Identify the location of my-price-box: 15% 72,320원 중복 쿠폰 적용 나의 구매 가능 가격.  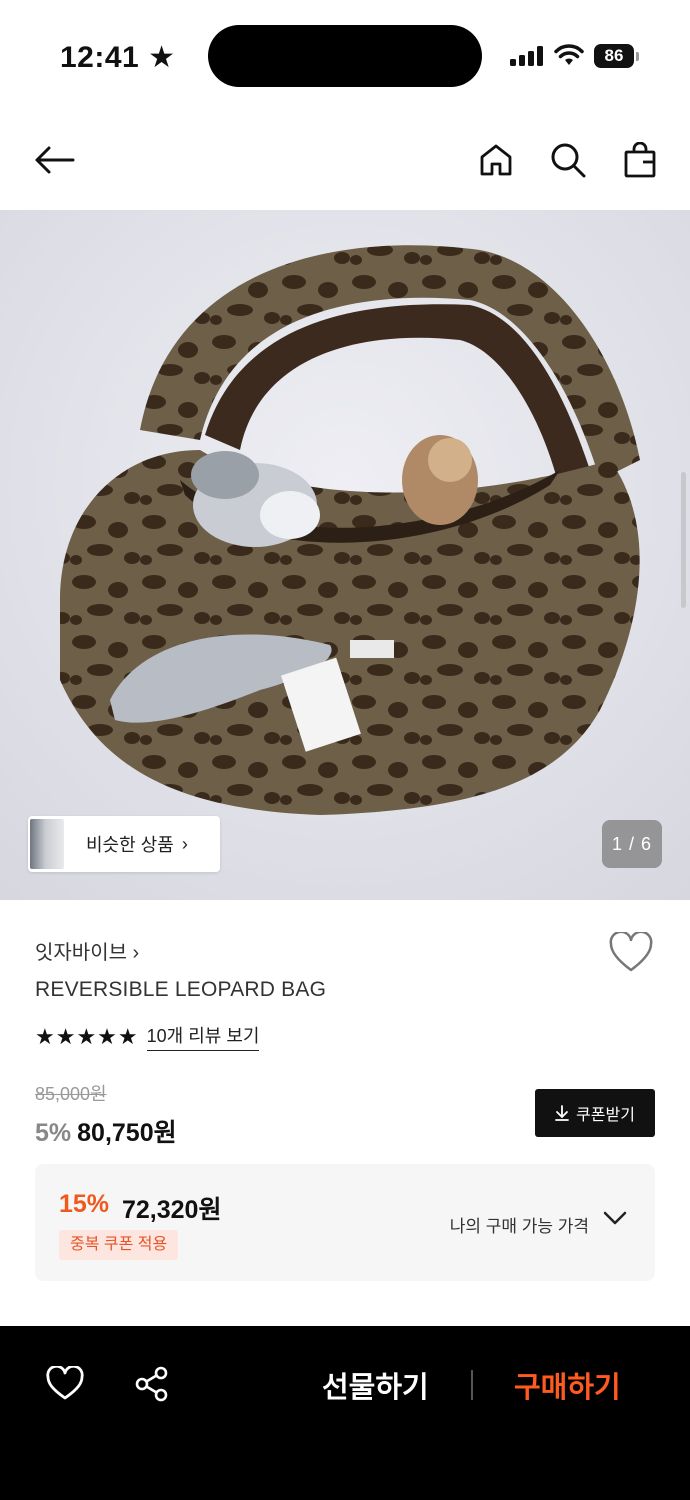
(345, 1222).